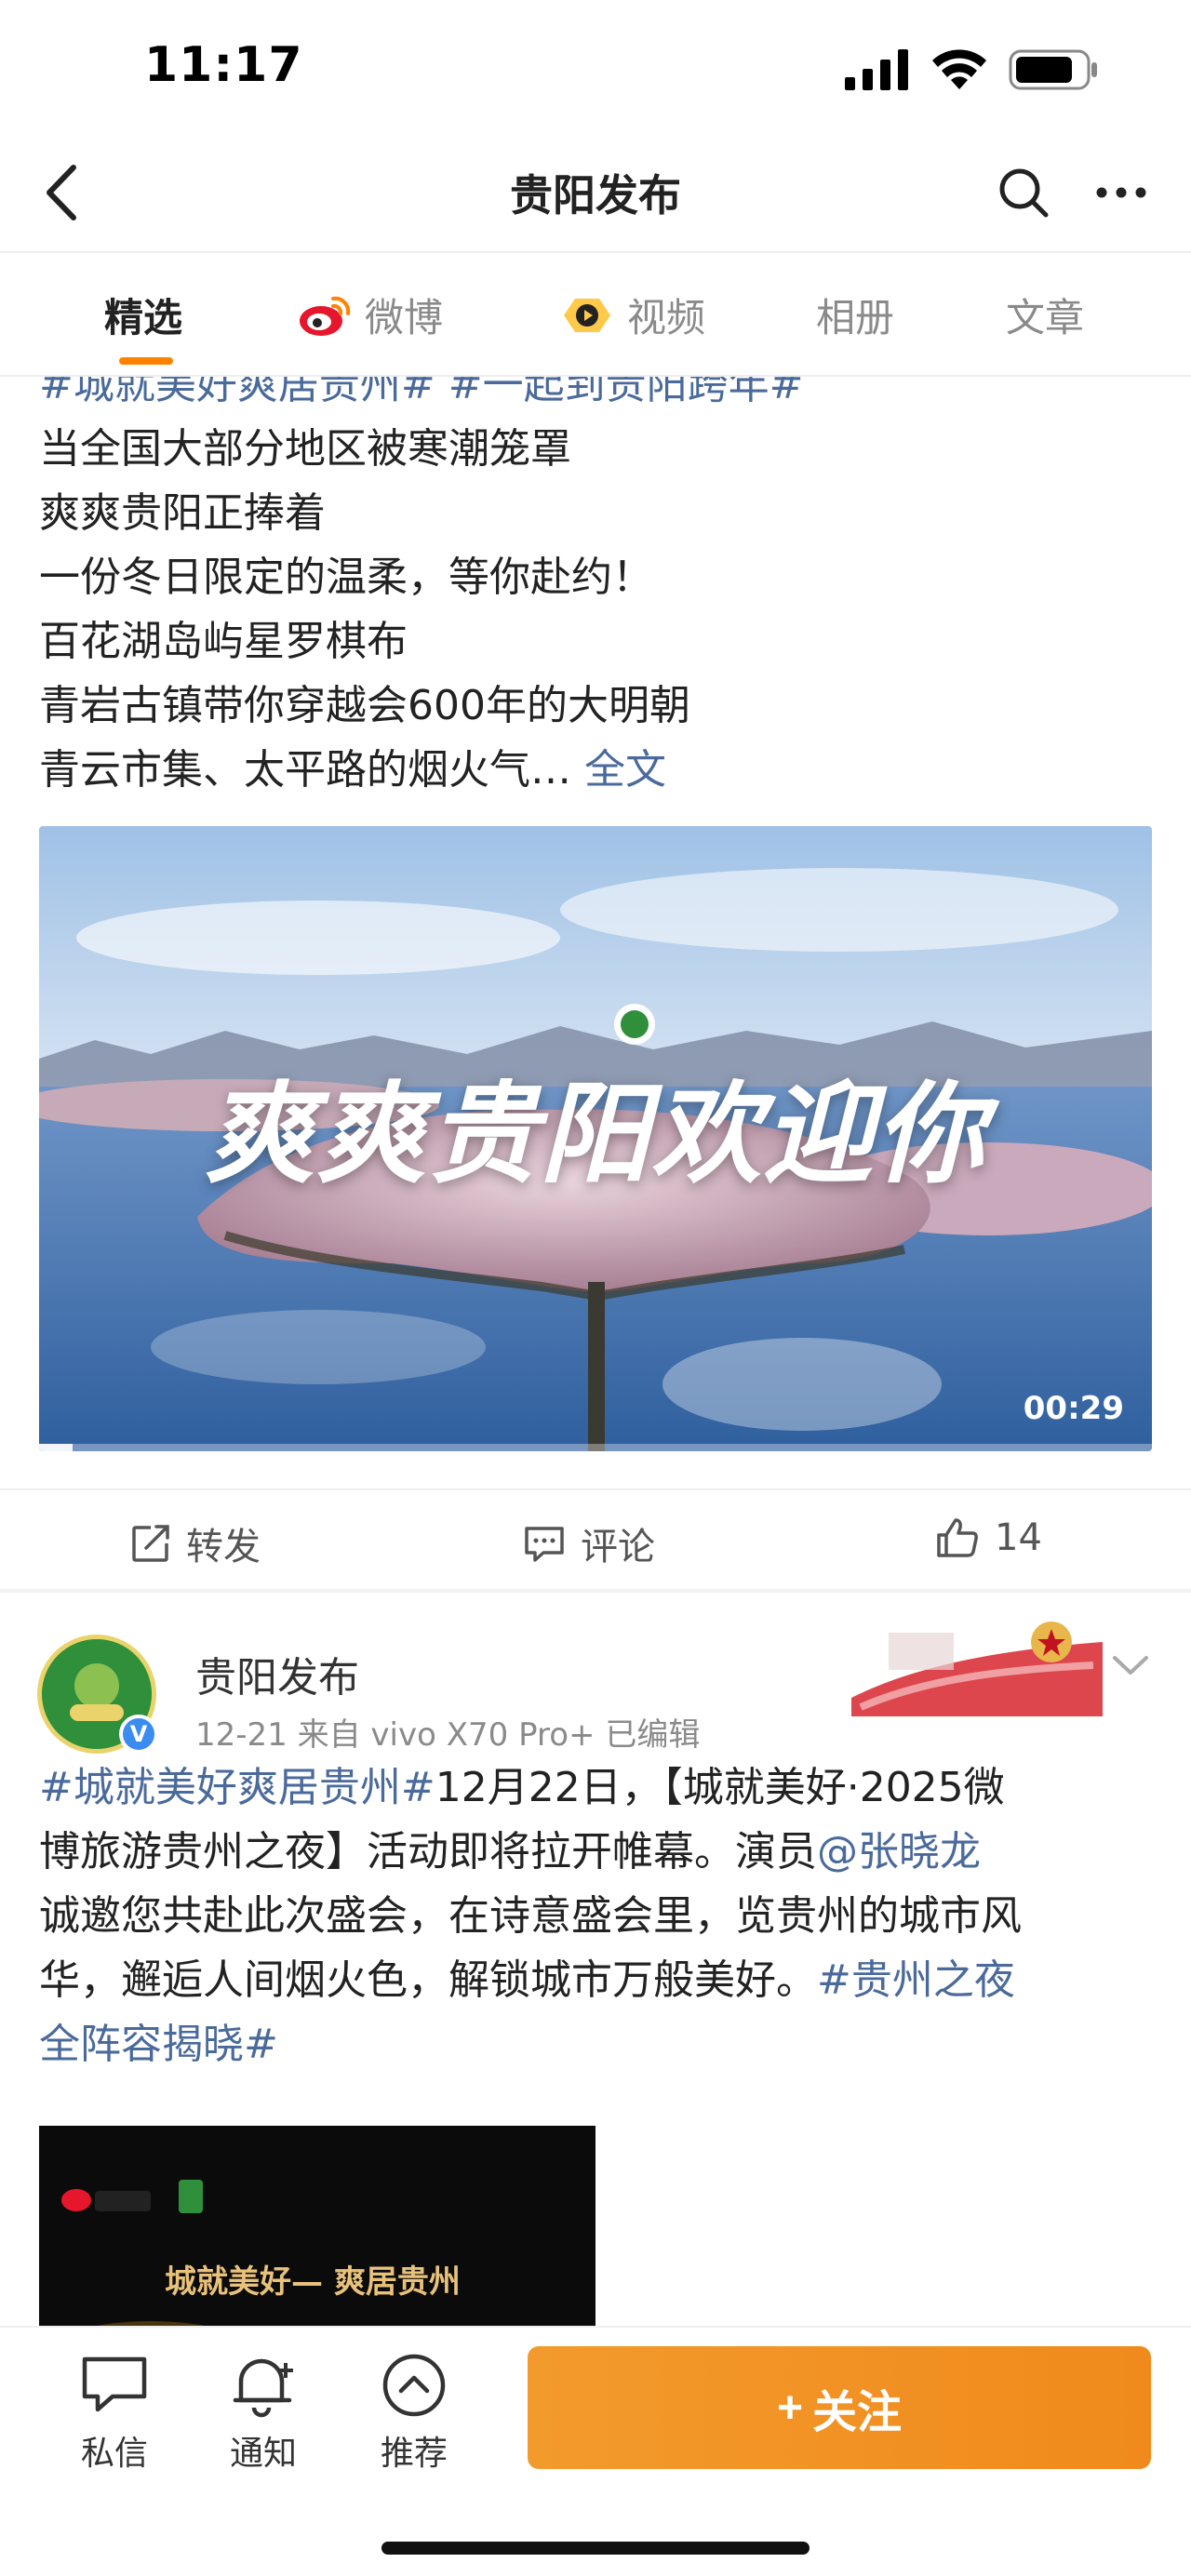  Describe the element at coordinates (587, 315) in the screenshot. I see `video-badge-icon` at that location.